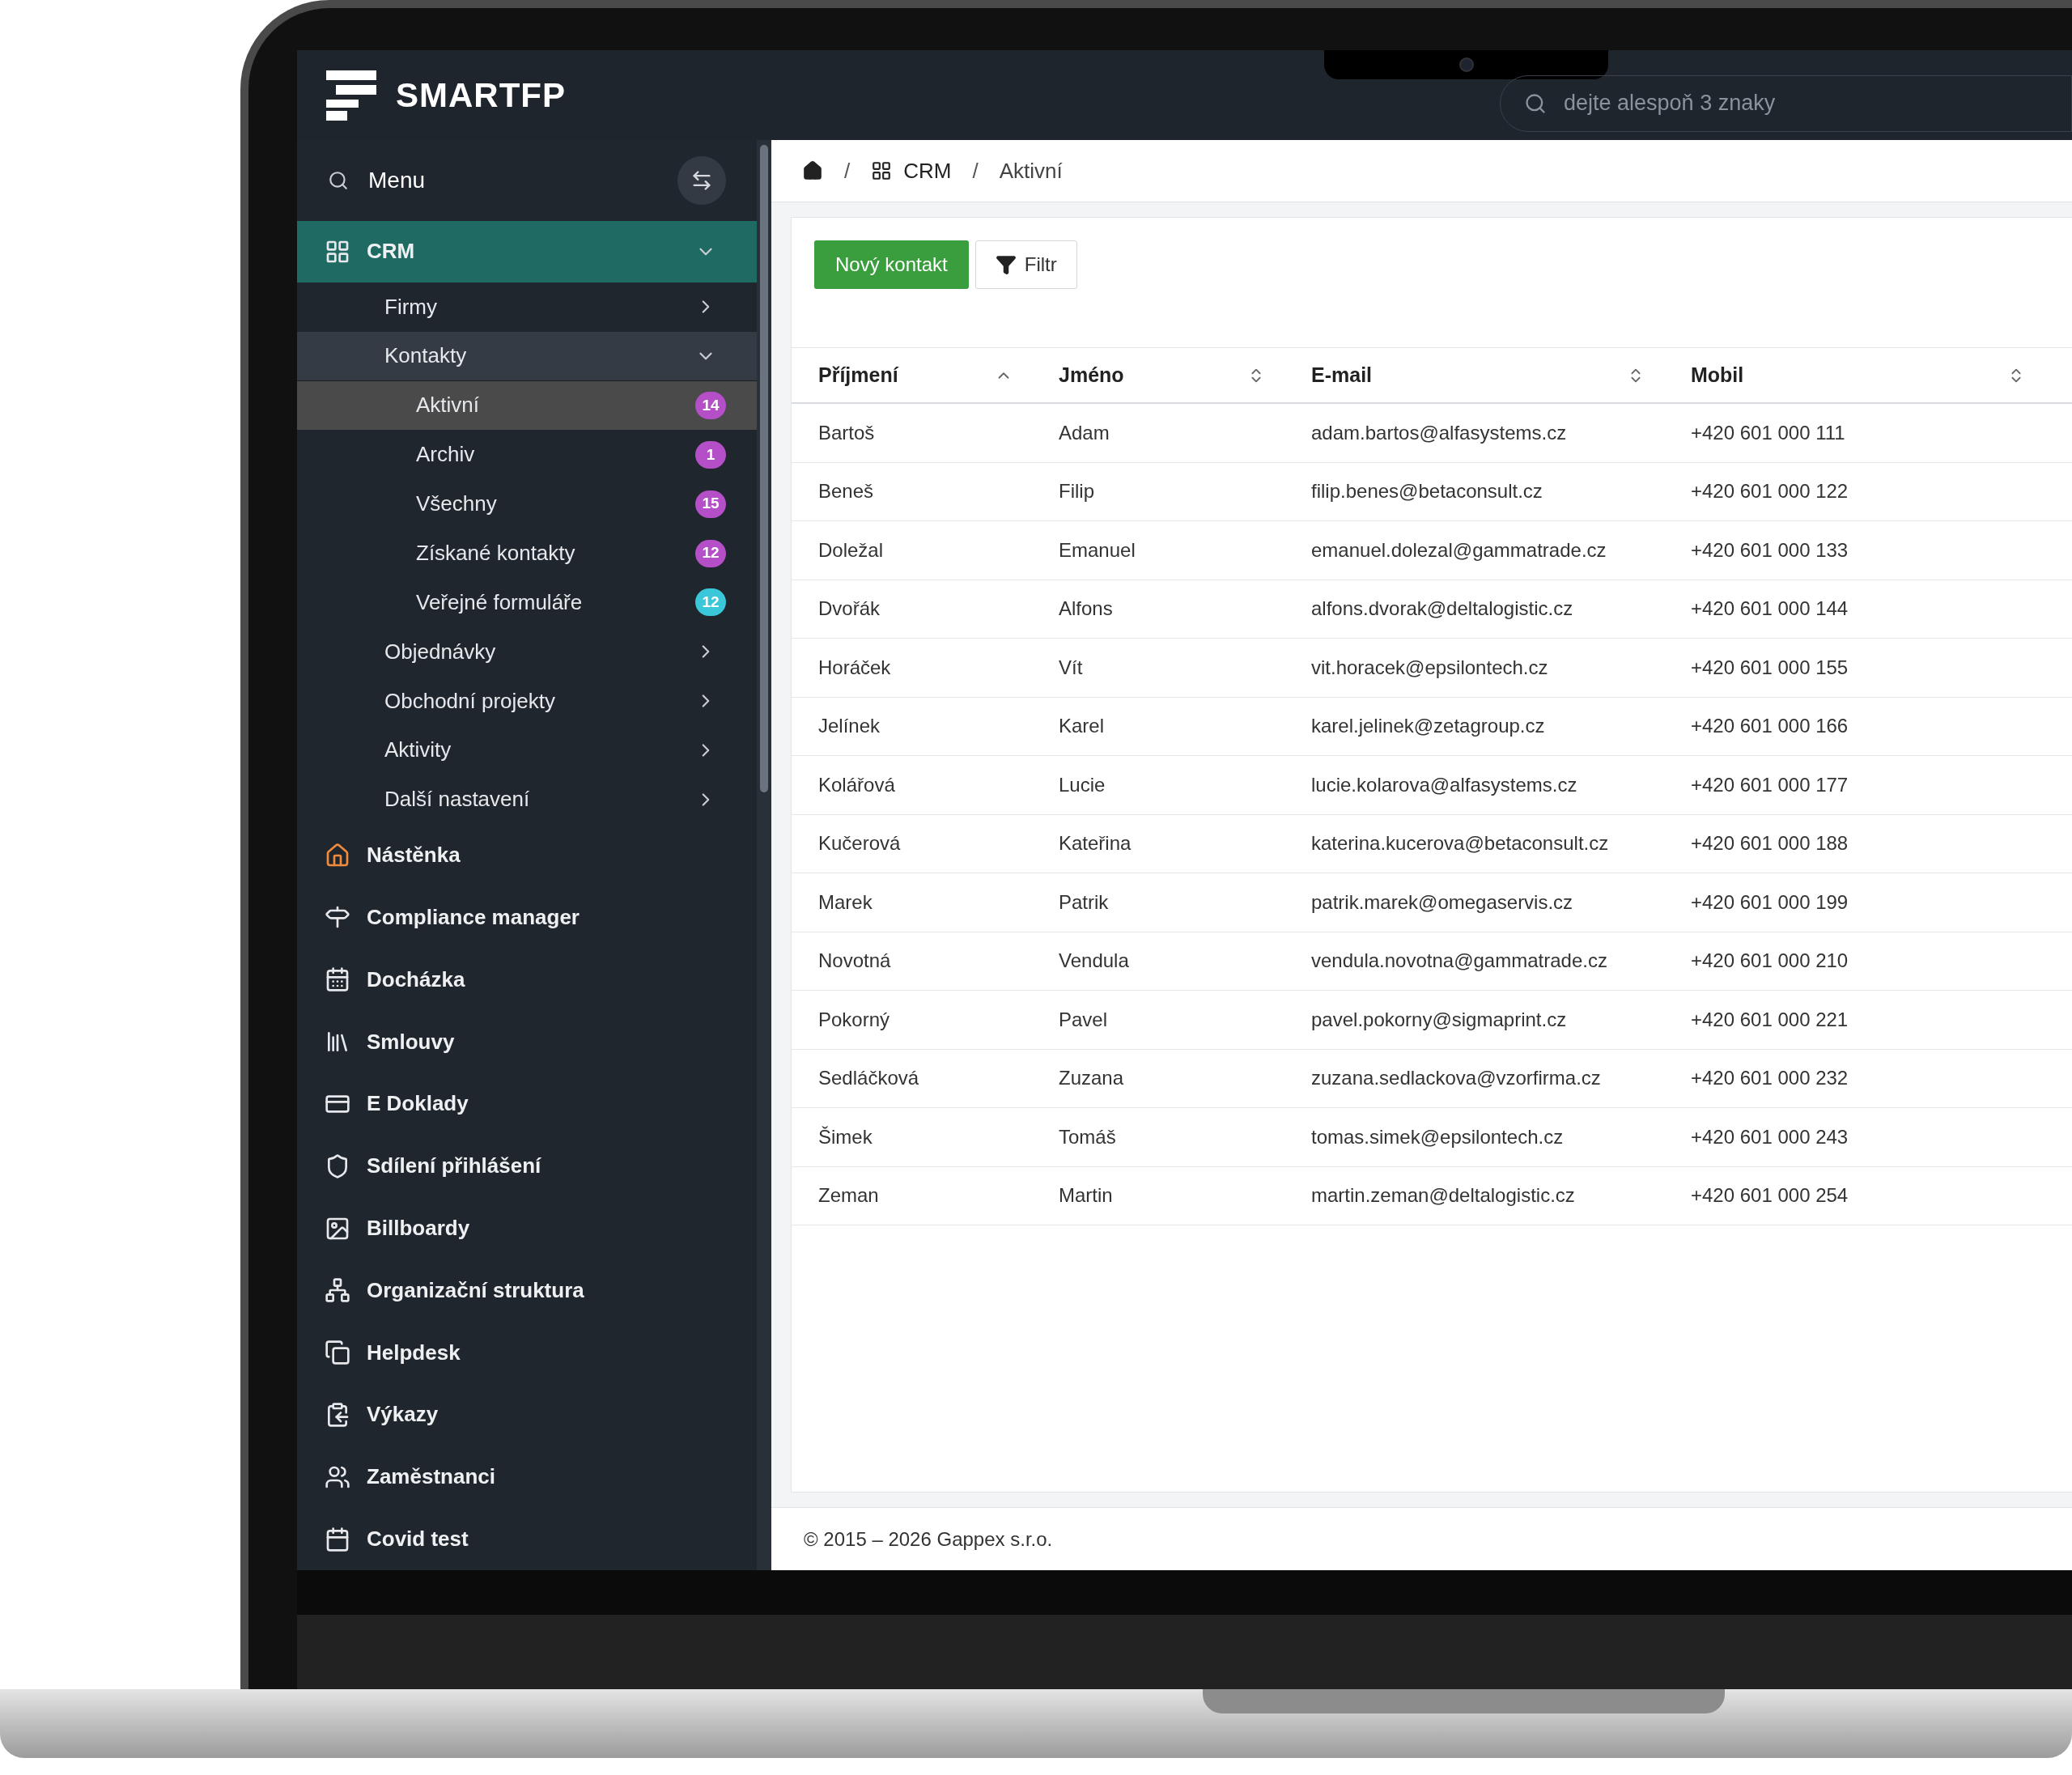  Describe the element at coordinates (710, 504) in the screenshot. I see `count-badge: 15` at that location.